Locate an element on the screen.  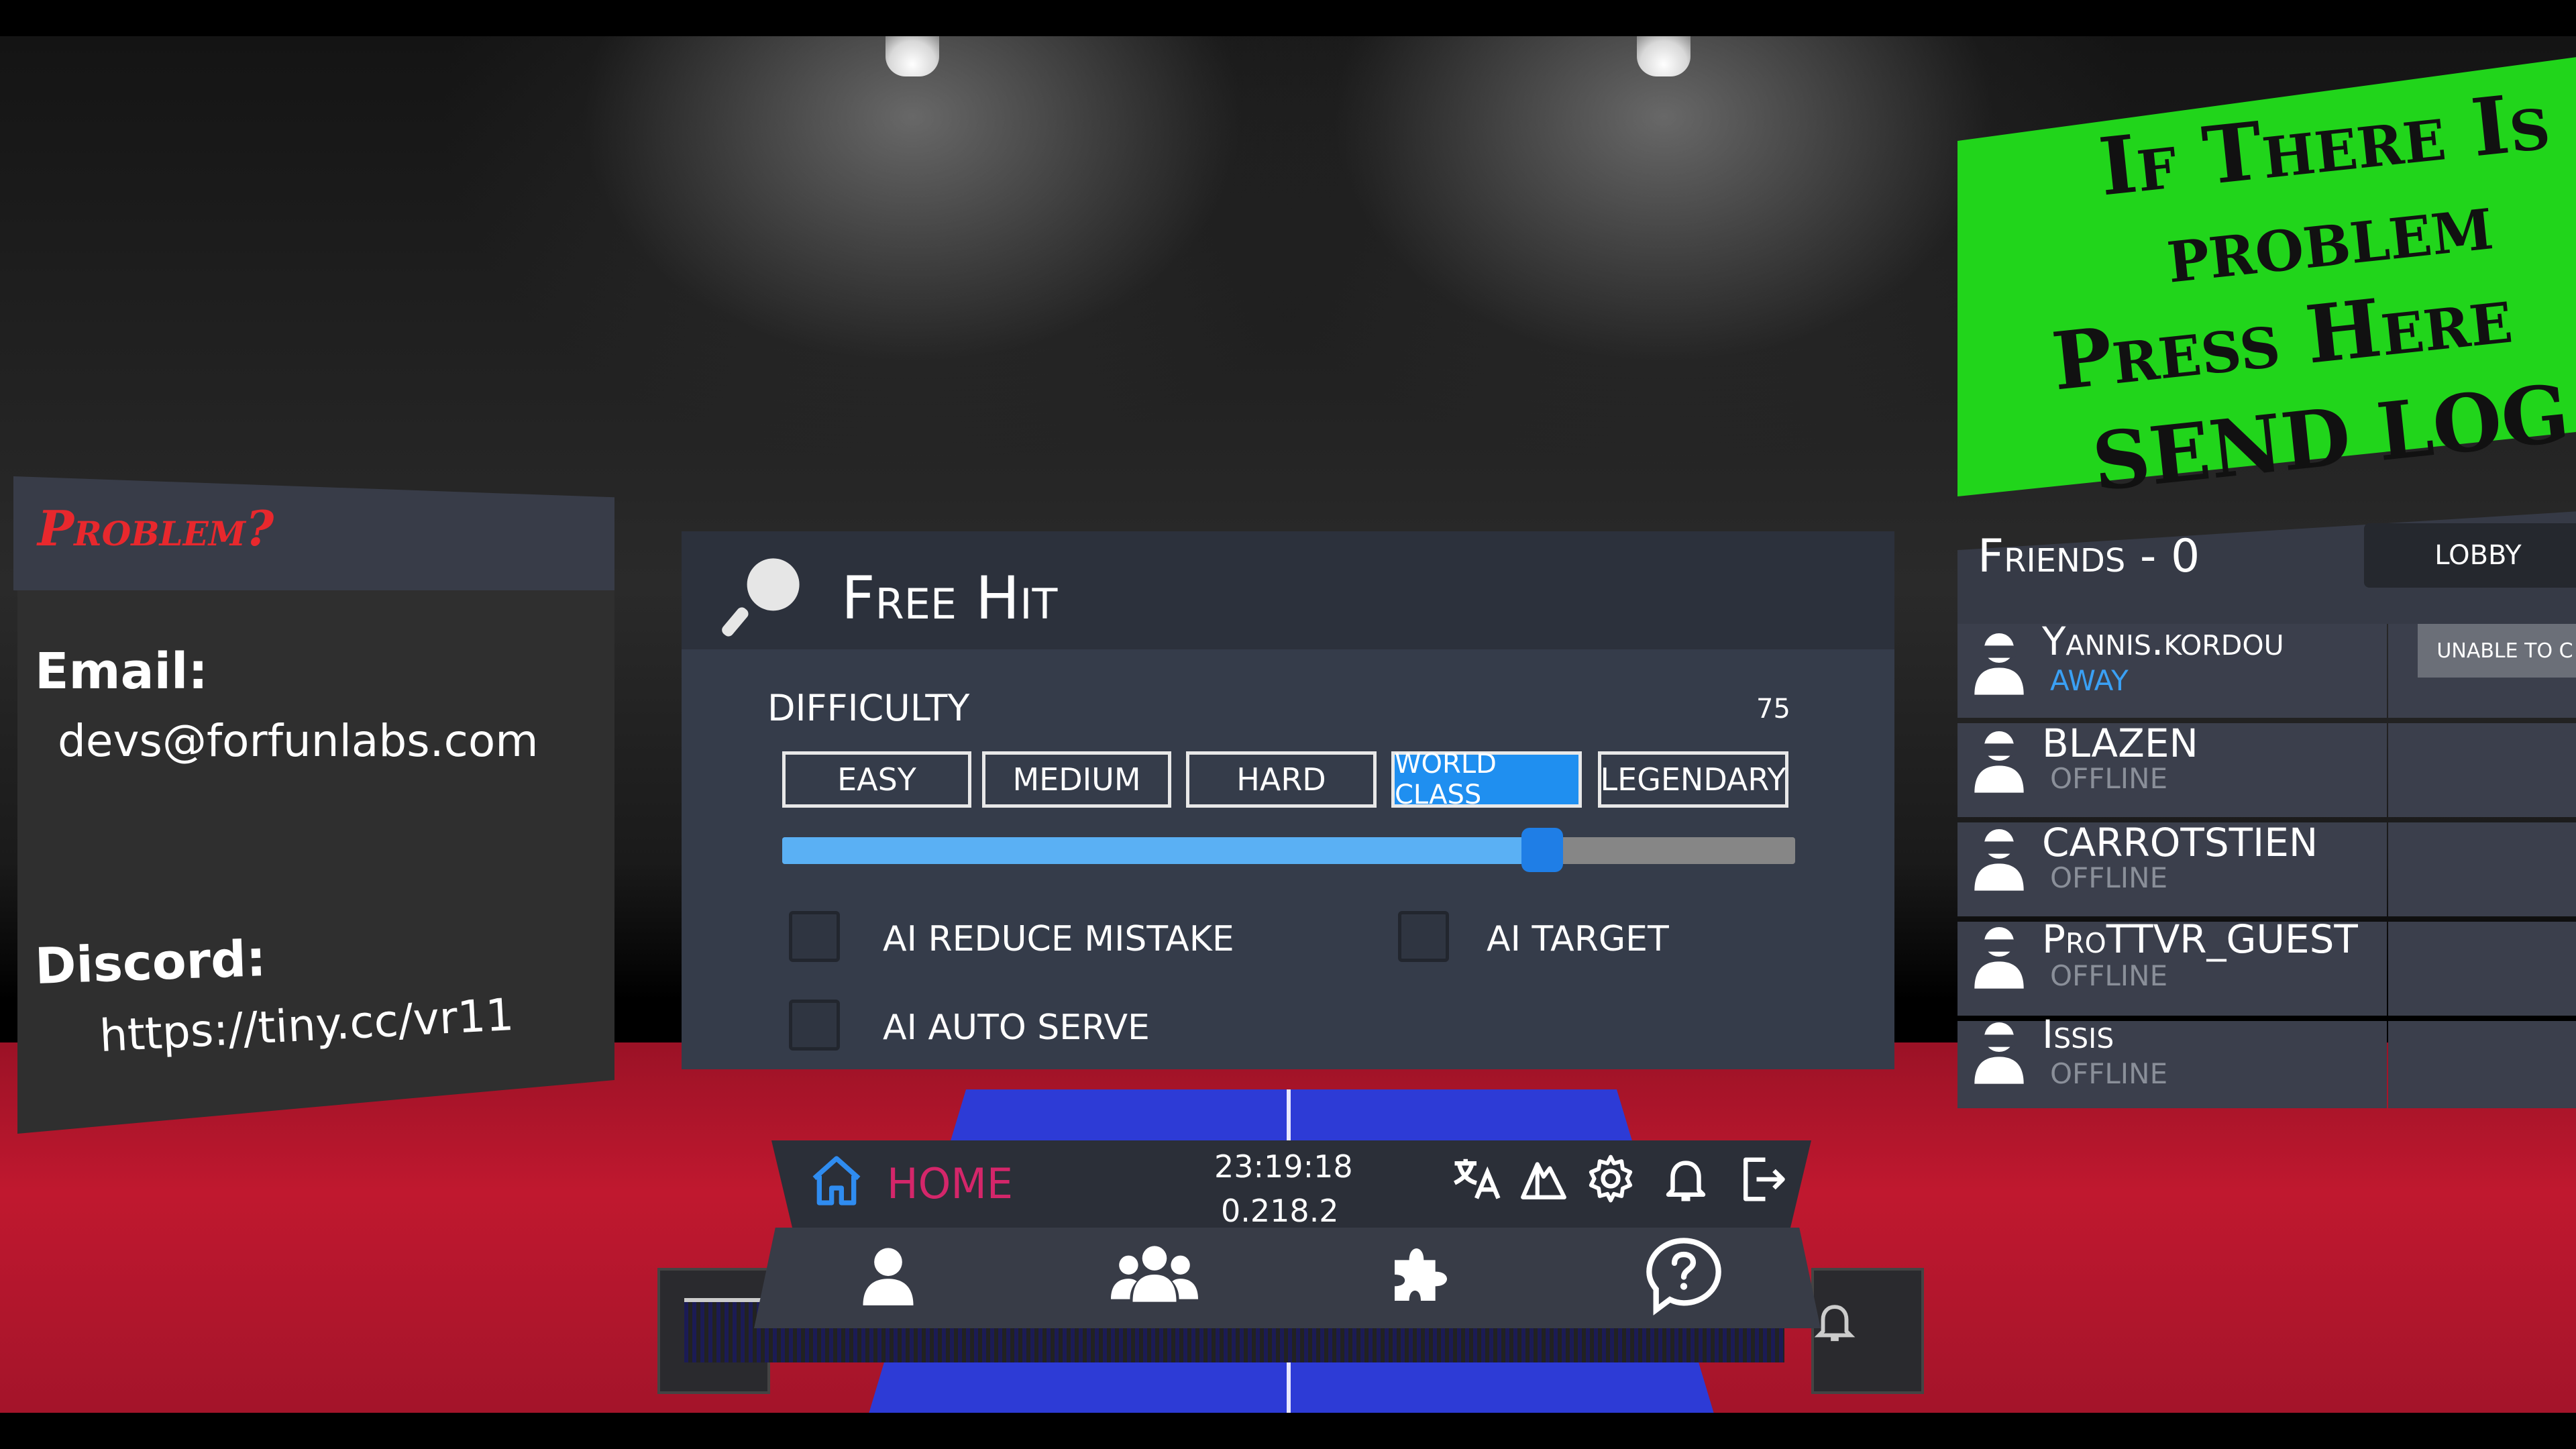
difficulty-medium-button: MEDIUM is located at coordinates (1076, 779).